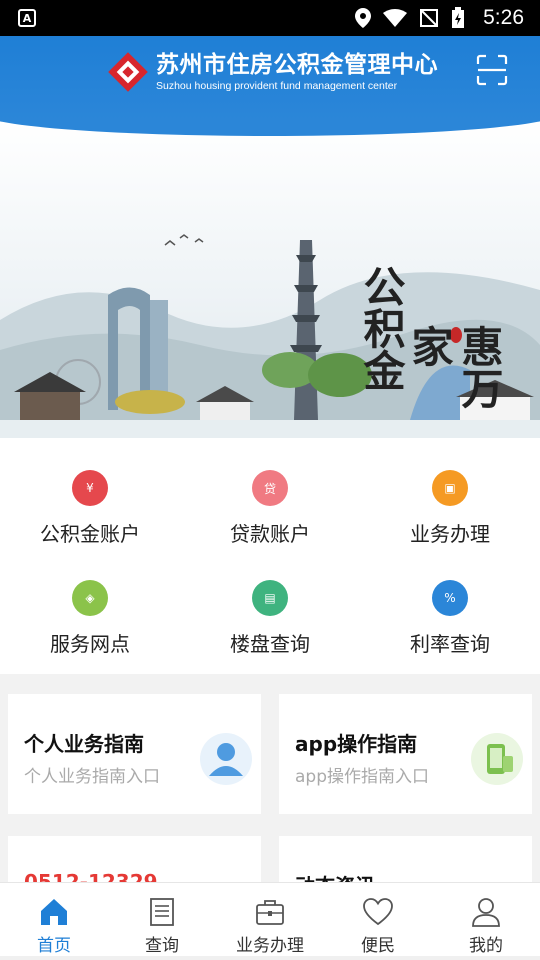  I want to click on percent-icon: %, so click(450, 598).